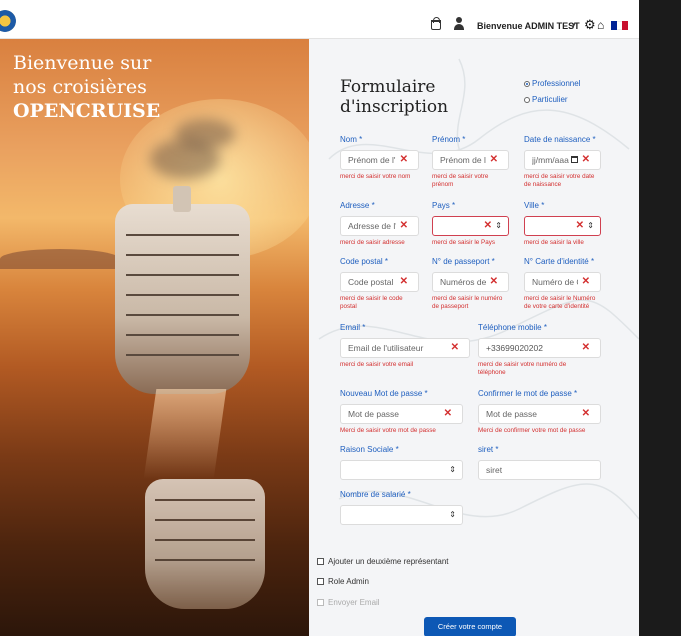 The height and width of the screenshot is (636, 681). Describe the element at coordinates (8, 21) in the screenshot. I see `site-logo` at that location.